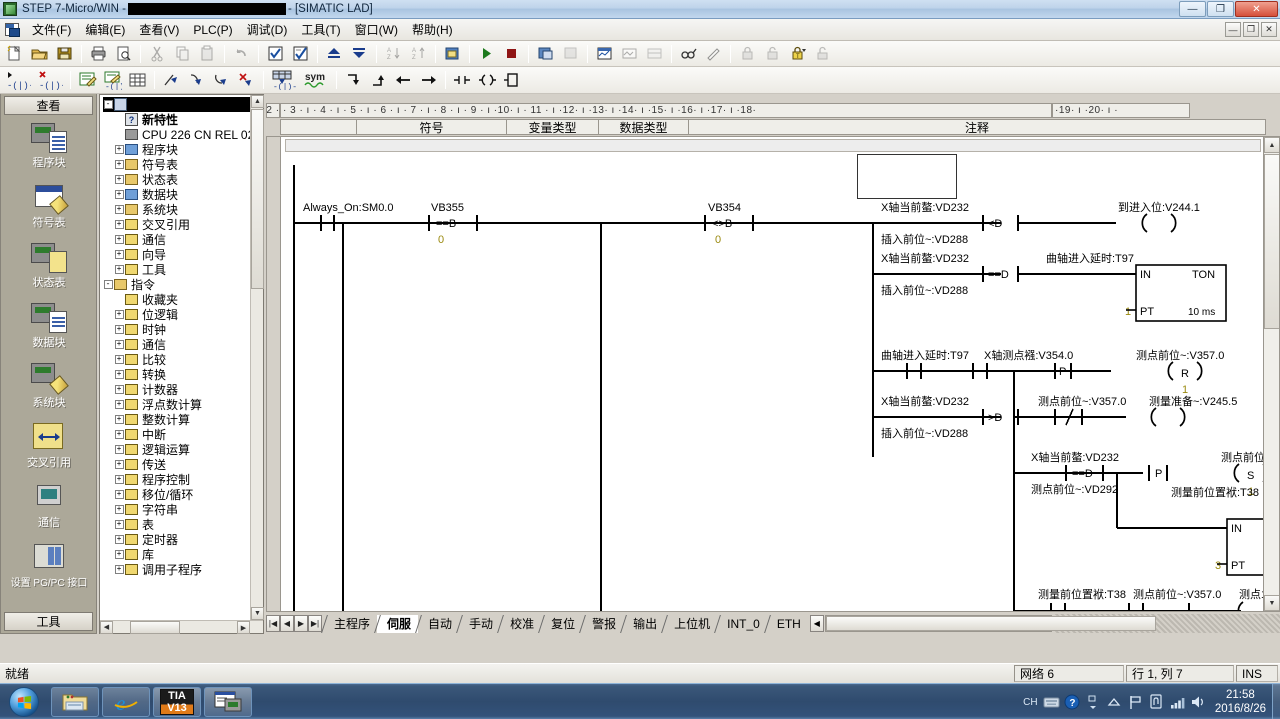 The width and height of the screenshot is (1280, 719). Describe the element at coordinates (907, 176) in the screenshot. I see `empty-element-box` at that location.